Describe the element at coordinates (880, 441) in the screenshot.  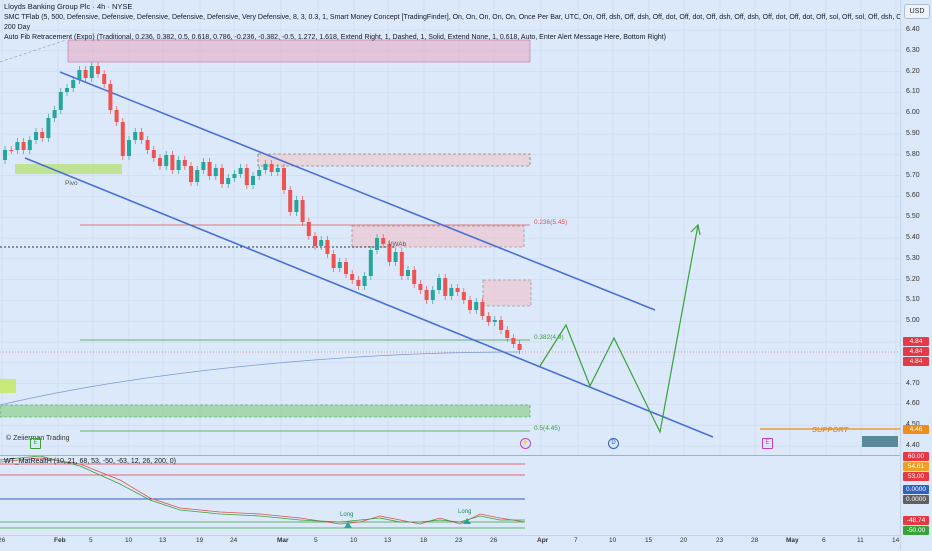
I see `support-box` at that location.